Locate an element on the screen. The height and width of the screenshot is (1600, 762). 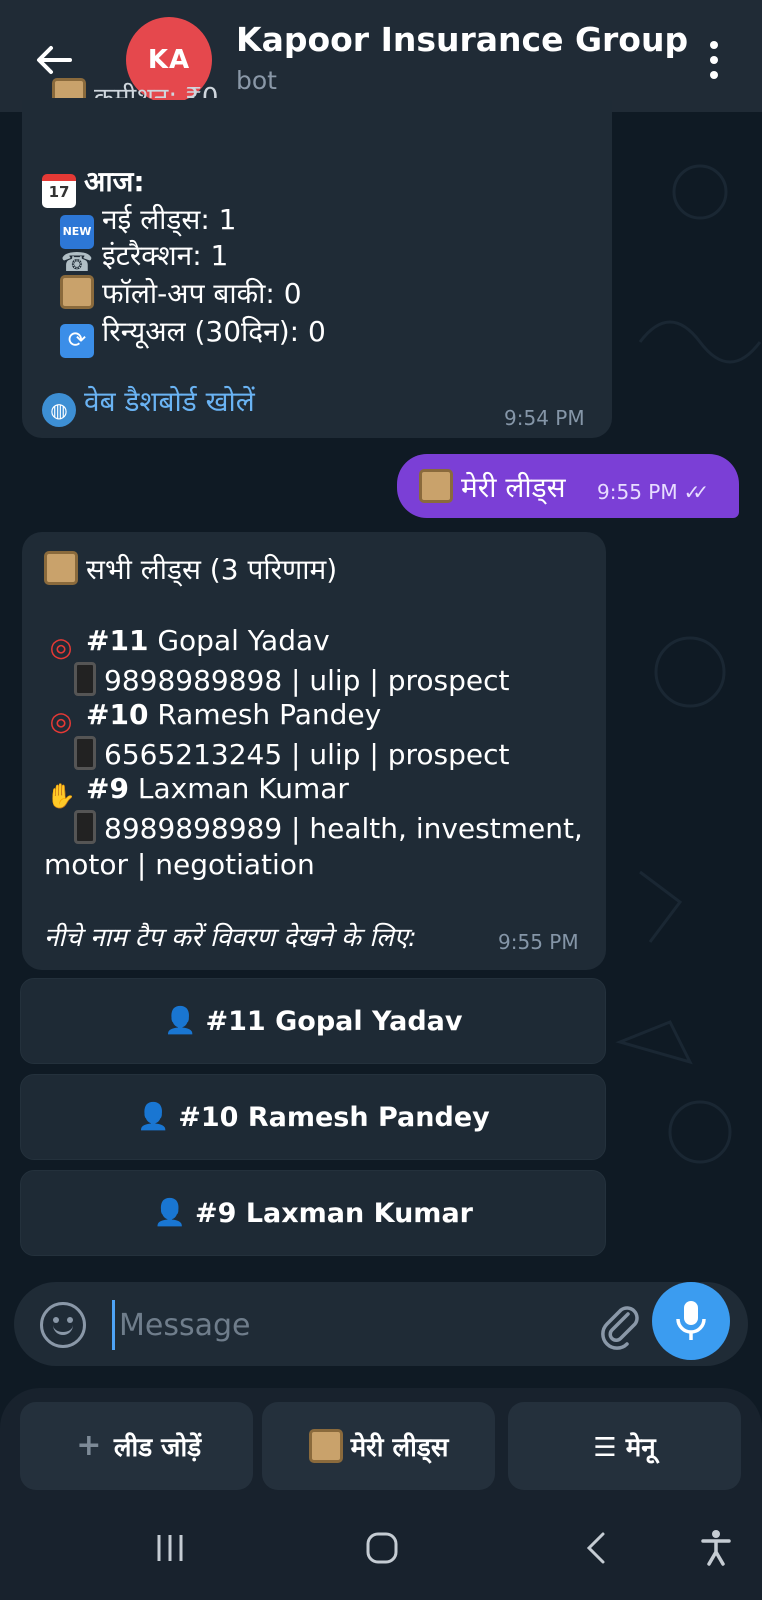
lead-name: Gopal Yadav is located at coordinates (243, 640).